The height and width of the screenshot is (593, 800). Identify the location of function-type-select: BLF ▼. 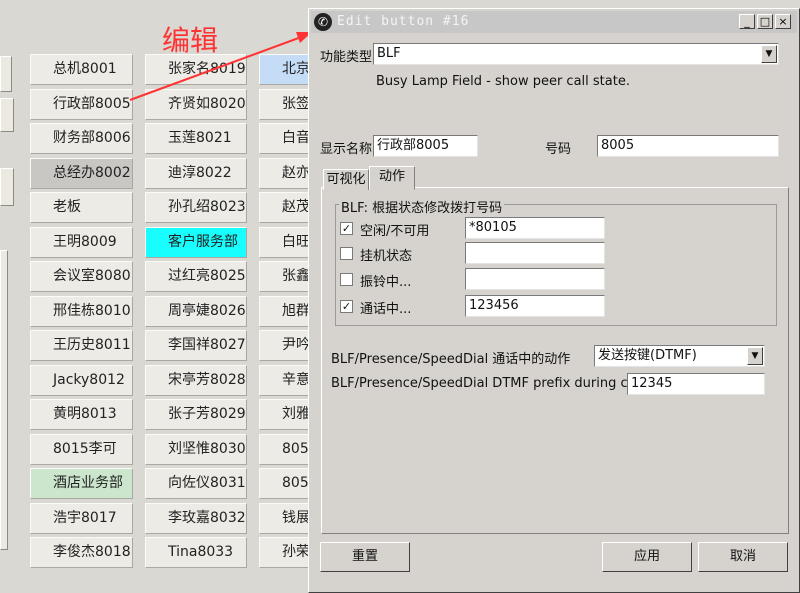
(576, 54).